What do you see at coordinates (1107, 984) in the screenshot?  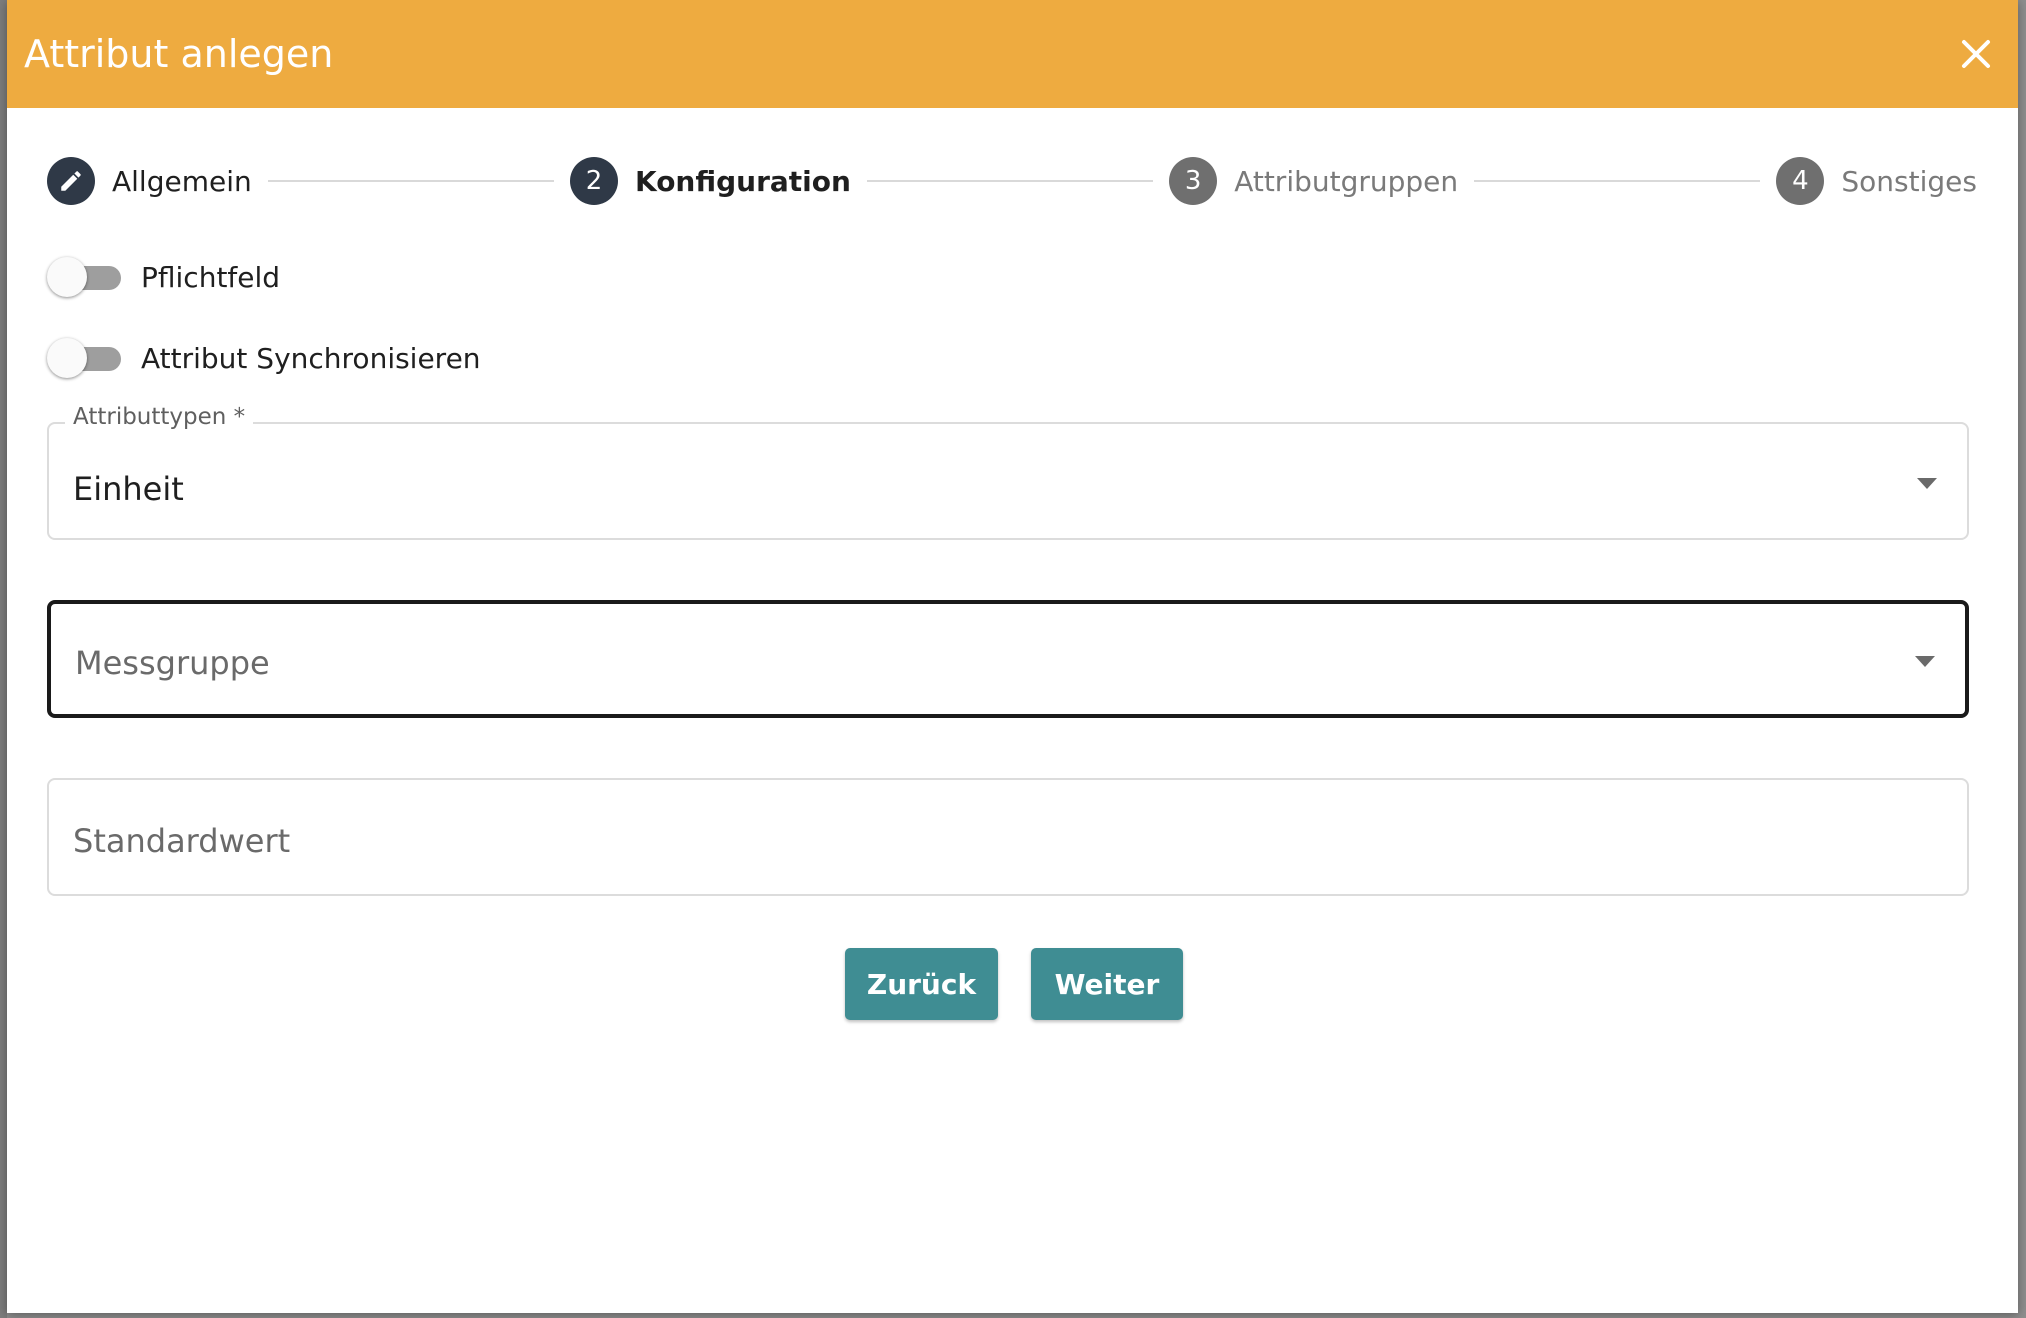 I see `next-button: Weiter` at bounding box center [1107, 984].